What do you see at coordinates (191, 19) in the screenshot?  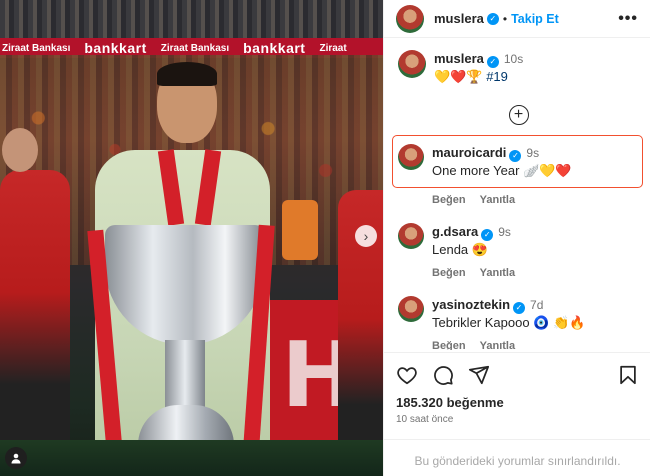 I see `upper-stands` at bounding box center [191, 19].